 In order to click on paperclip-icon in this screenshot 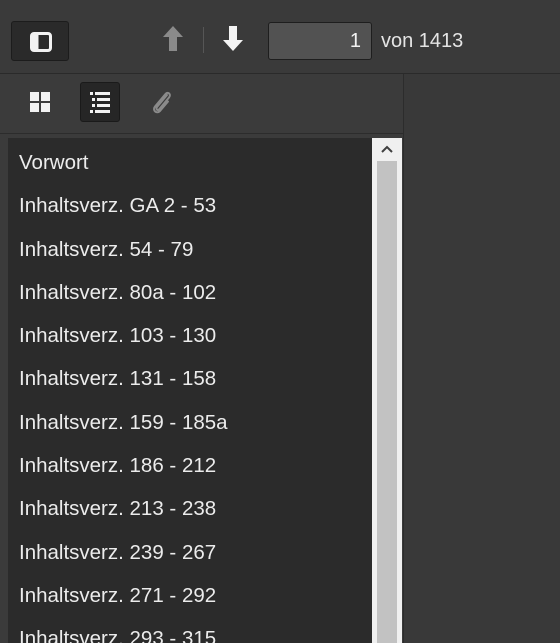, I will do `click(162, 102)`.